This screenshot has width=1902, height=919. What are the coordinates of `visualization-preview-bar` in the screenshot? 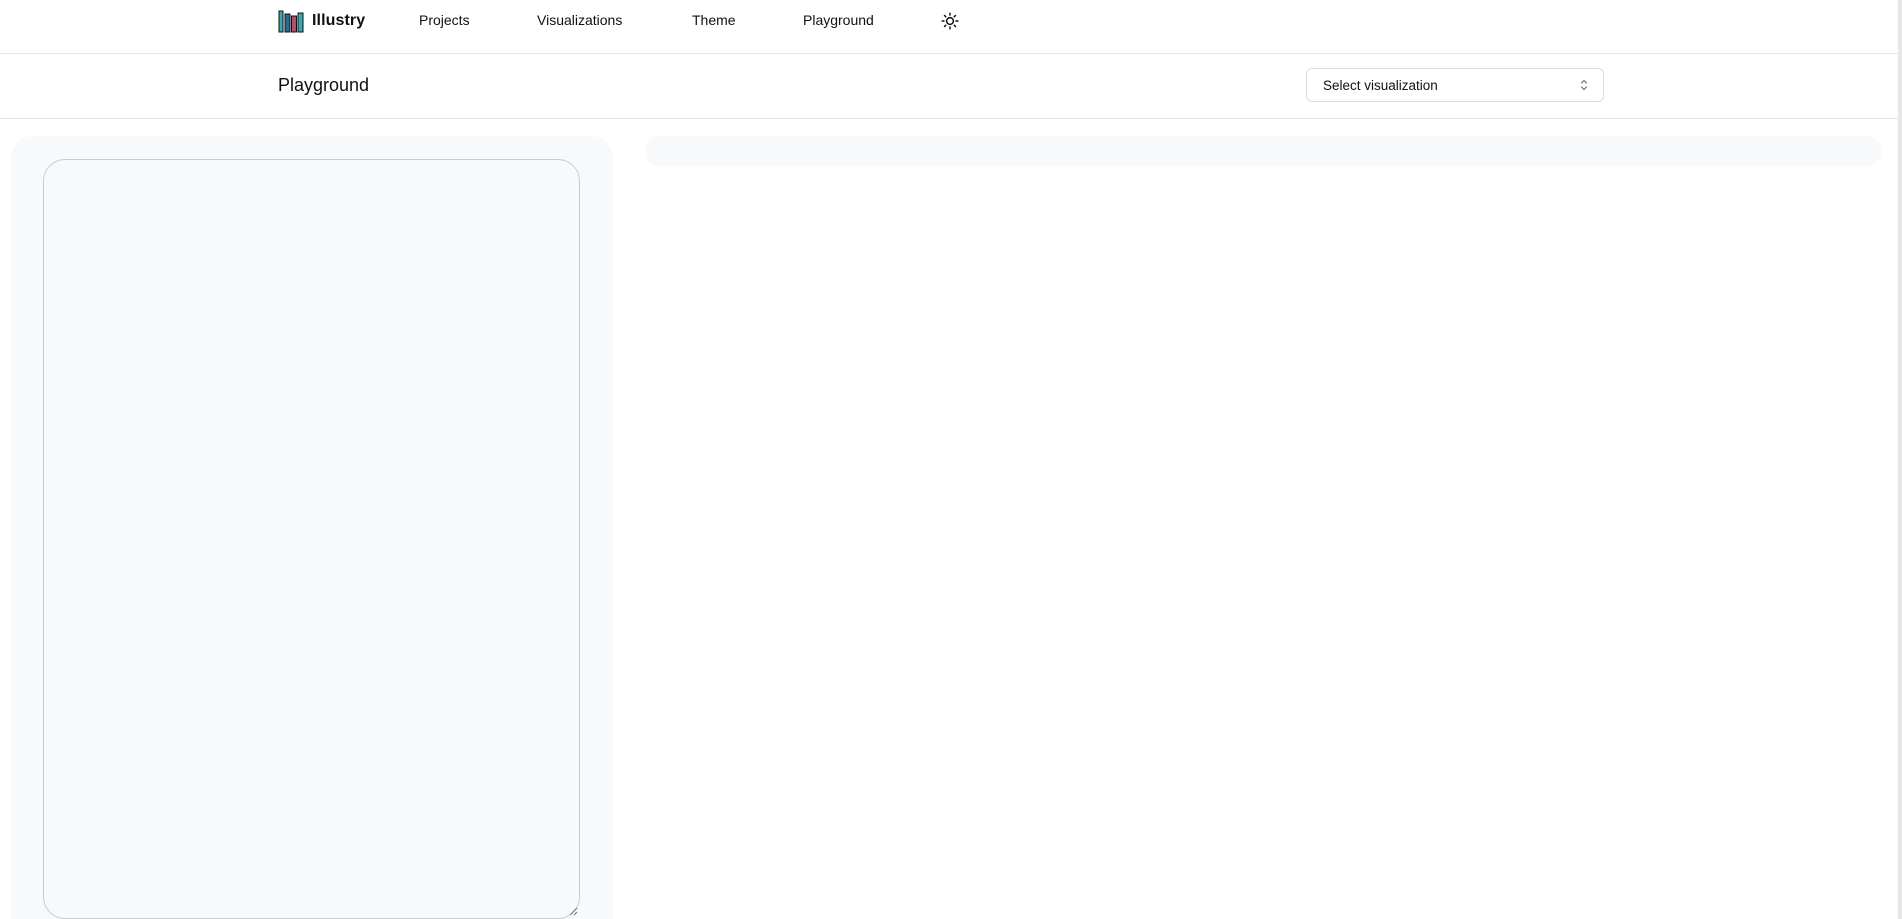 It's located at (1263, 151).